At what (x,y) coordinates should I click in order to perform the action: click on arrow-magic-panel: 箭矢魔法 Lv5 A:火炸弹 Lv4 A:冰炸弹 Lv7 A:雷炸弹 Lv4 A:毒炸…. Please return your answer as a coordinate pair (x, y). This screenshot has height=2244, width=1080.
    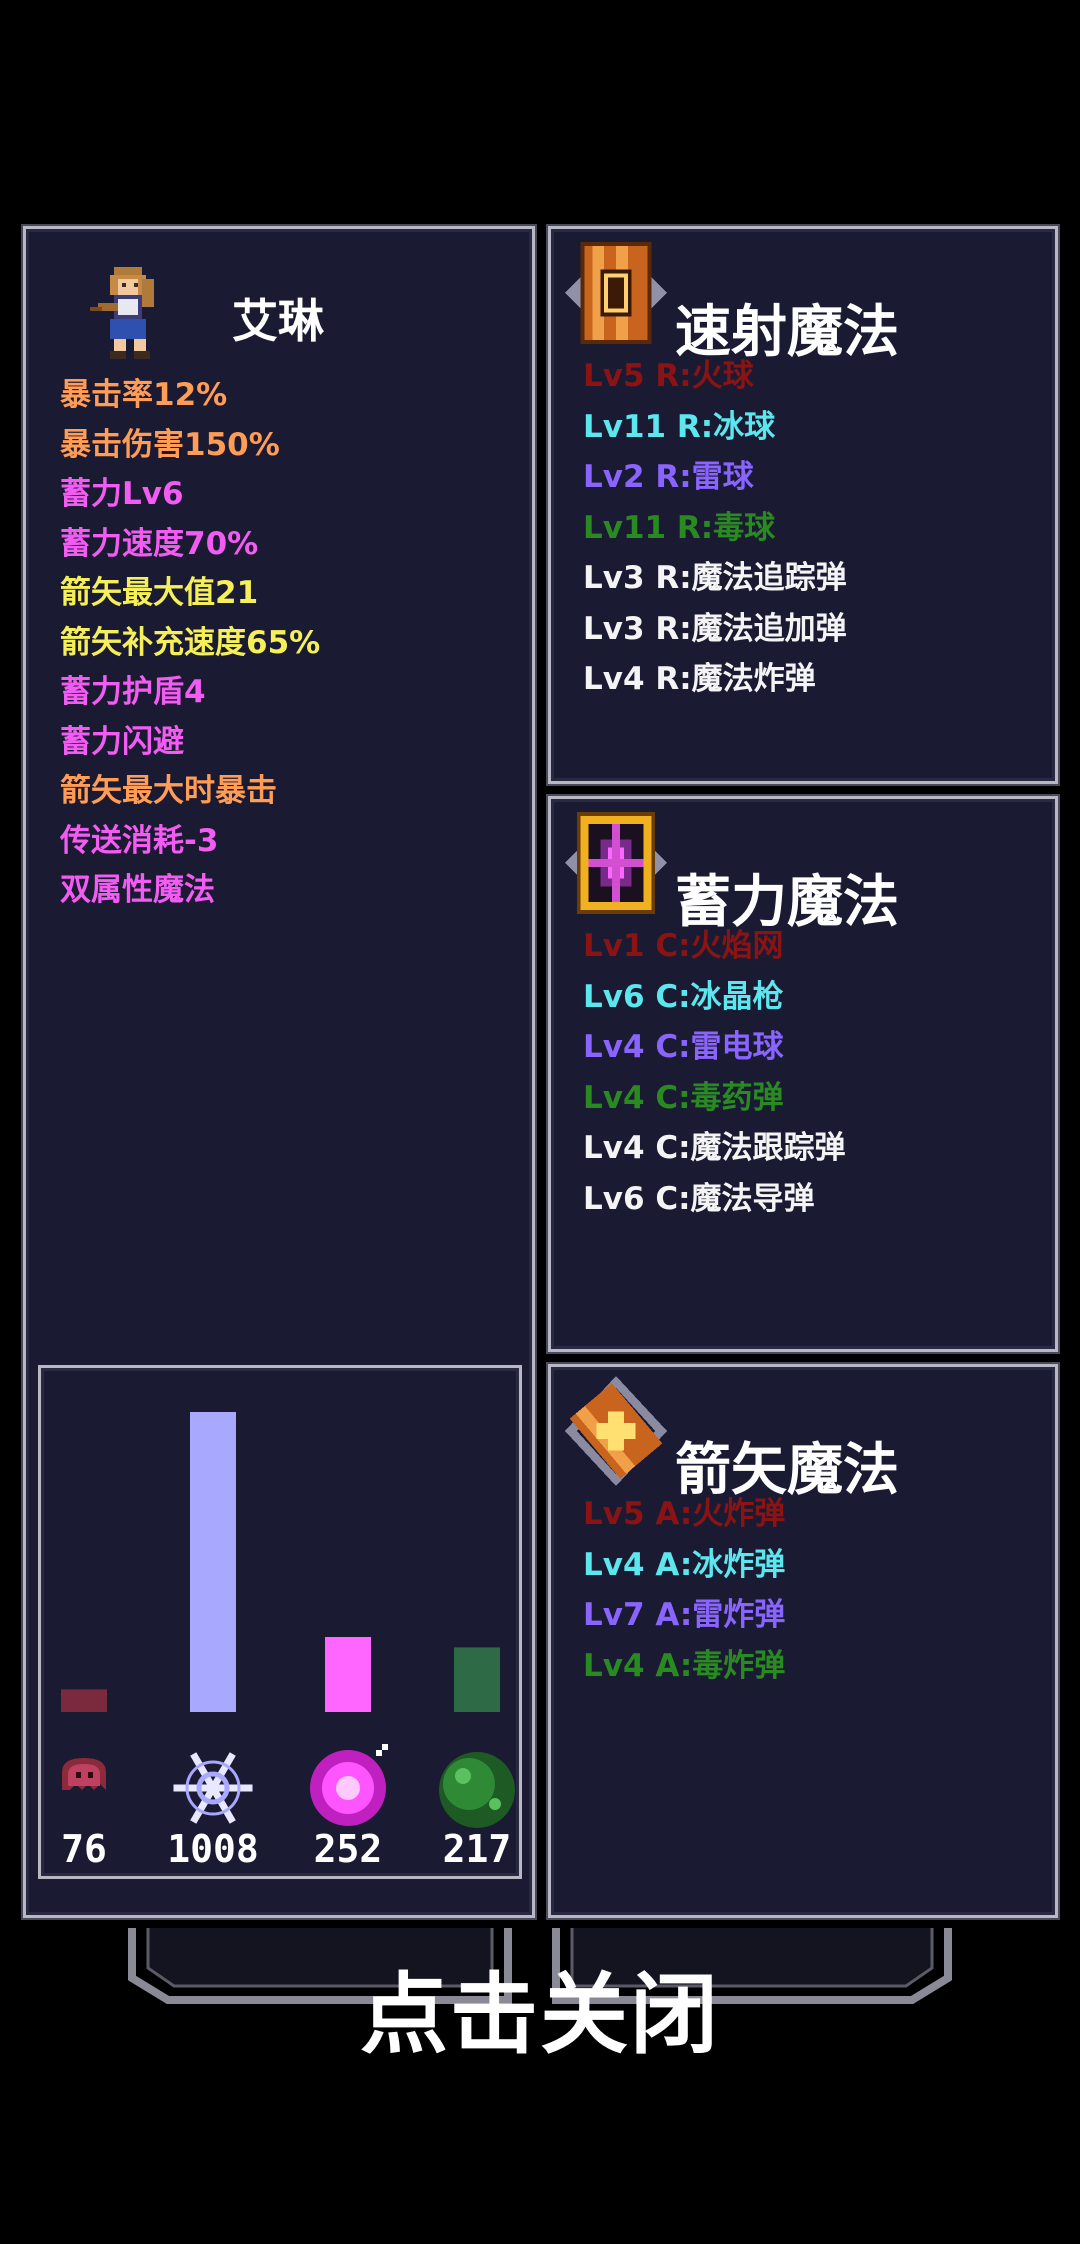
    Looking at the image, I should click on (803, 1641).